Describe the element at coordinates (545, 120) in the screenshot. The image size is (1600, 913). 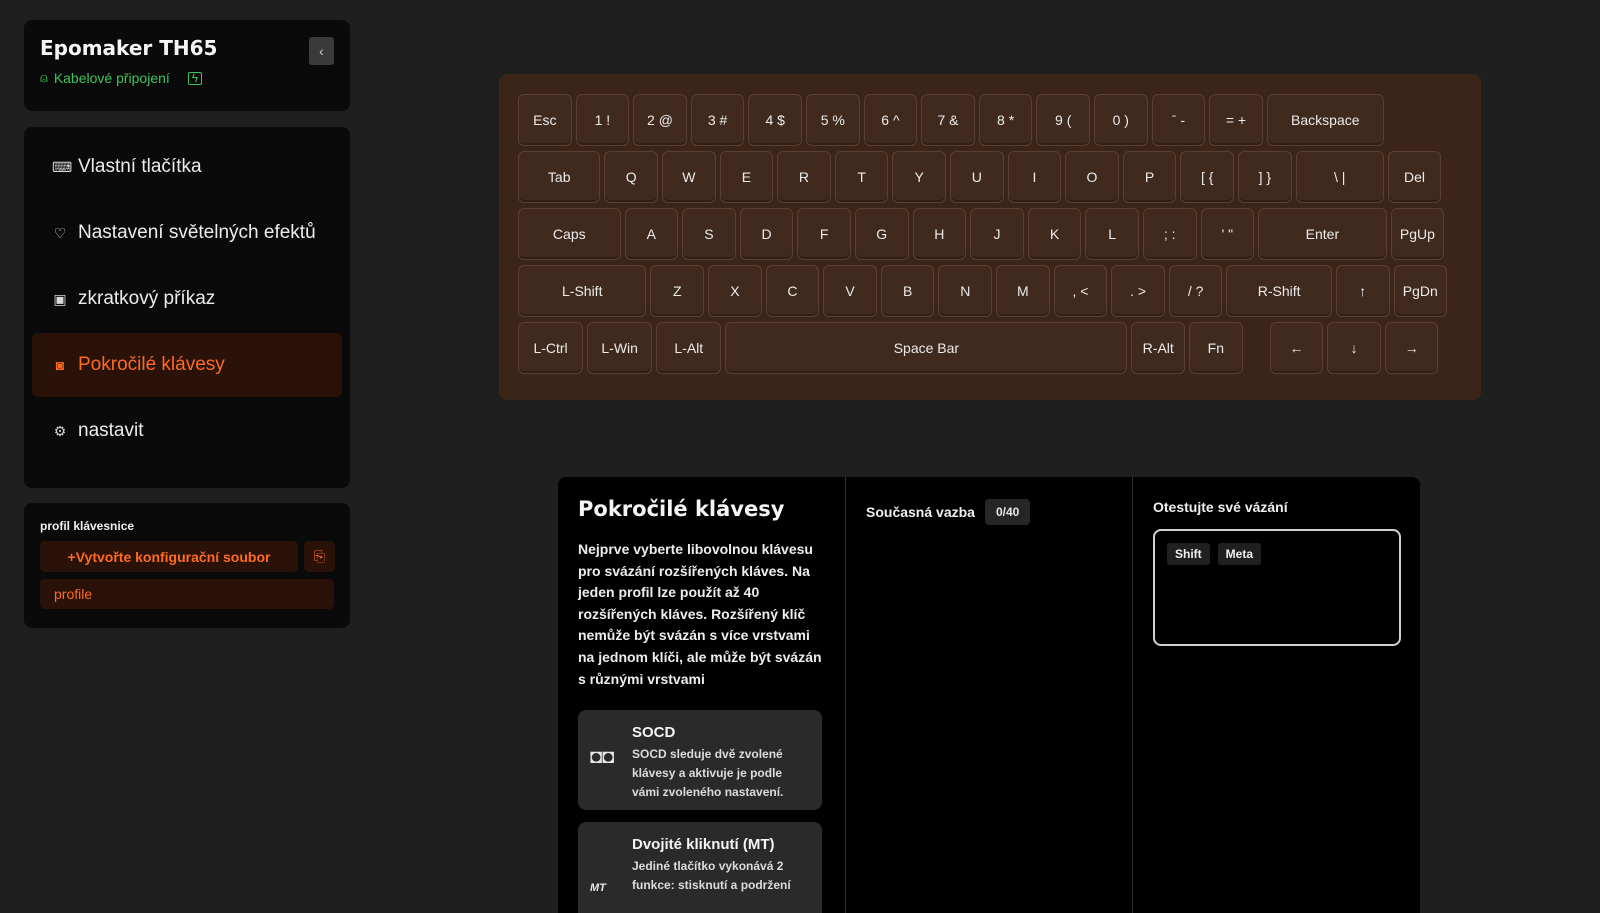
I see `key-esc: Esc` at that location.